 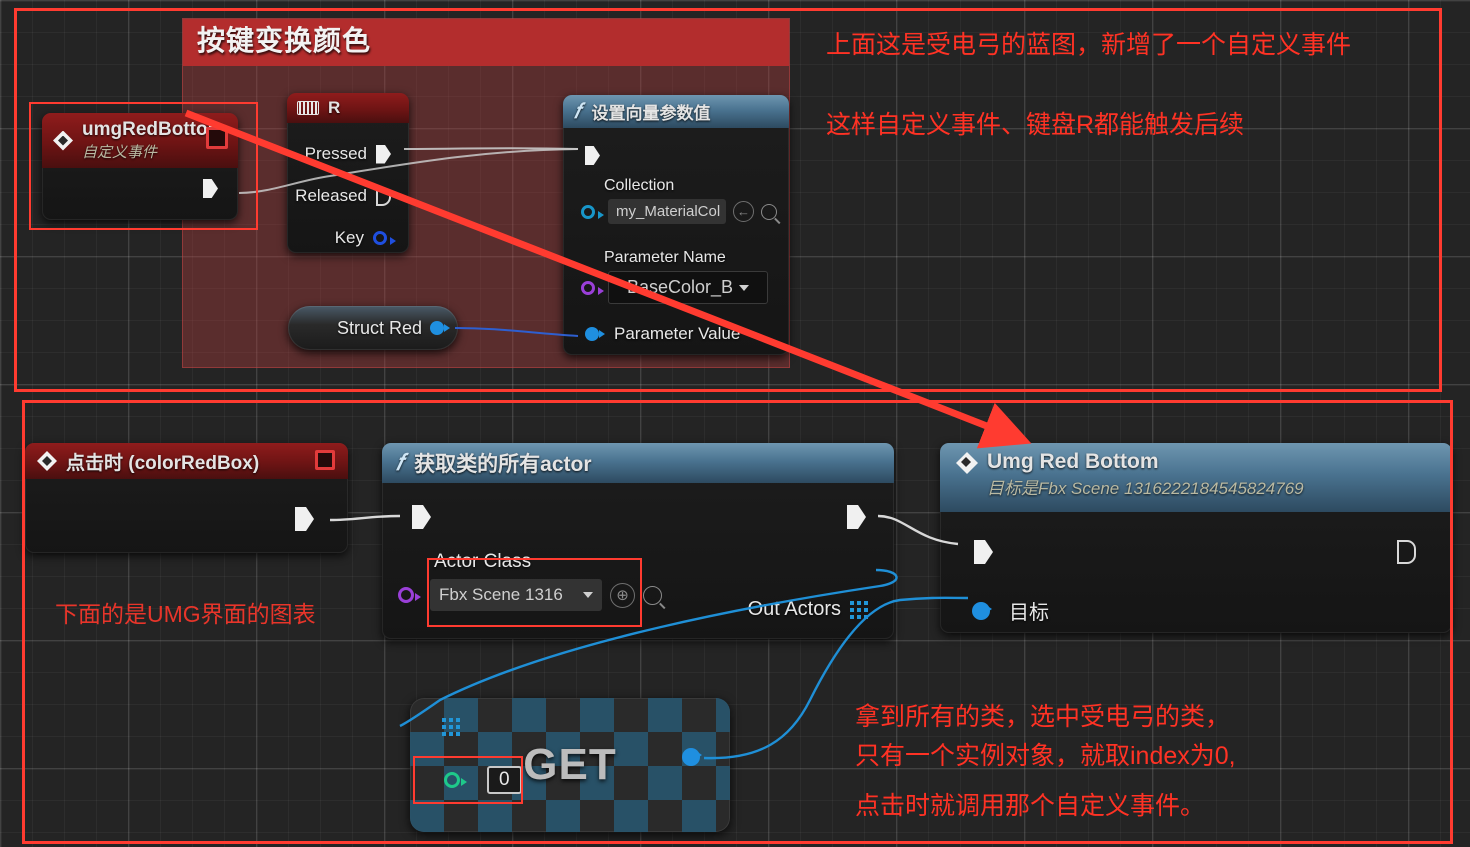 I want to click on node-header: umgRedBottom 自定义事件, so click(x=140, y=140).